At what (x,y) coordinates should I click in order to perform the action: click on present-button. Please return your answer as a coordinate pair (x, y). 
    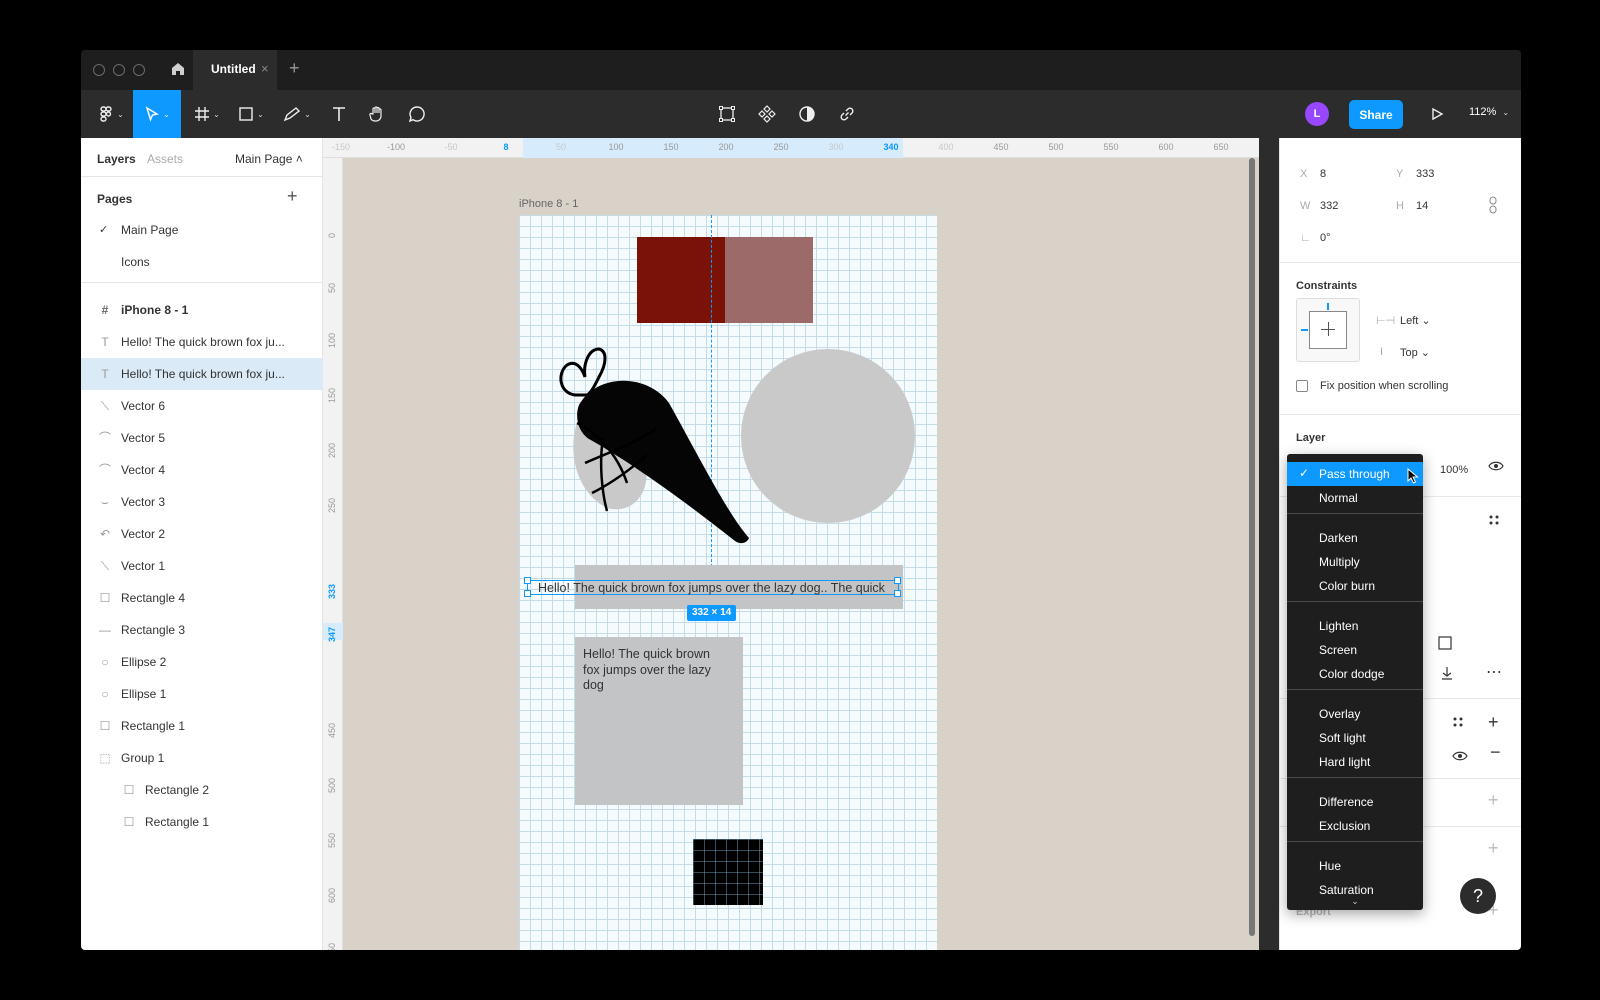
    Looking at the image, I should click on (1437, 114).